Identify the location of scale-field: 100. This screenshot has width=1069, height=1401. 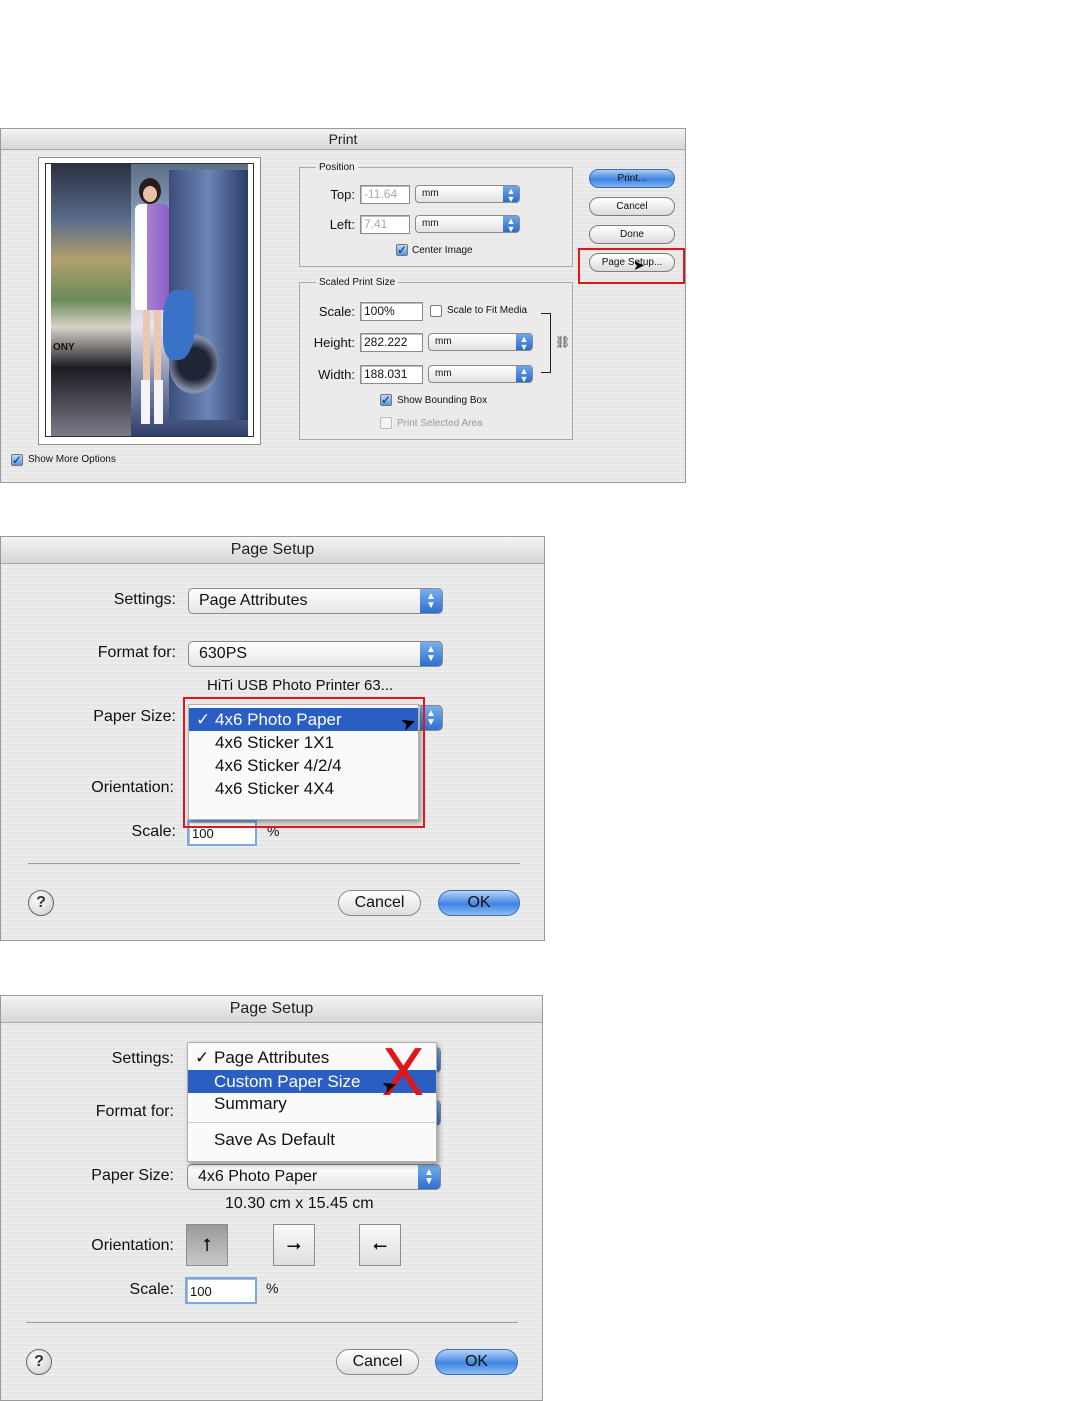
(221, 1290).